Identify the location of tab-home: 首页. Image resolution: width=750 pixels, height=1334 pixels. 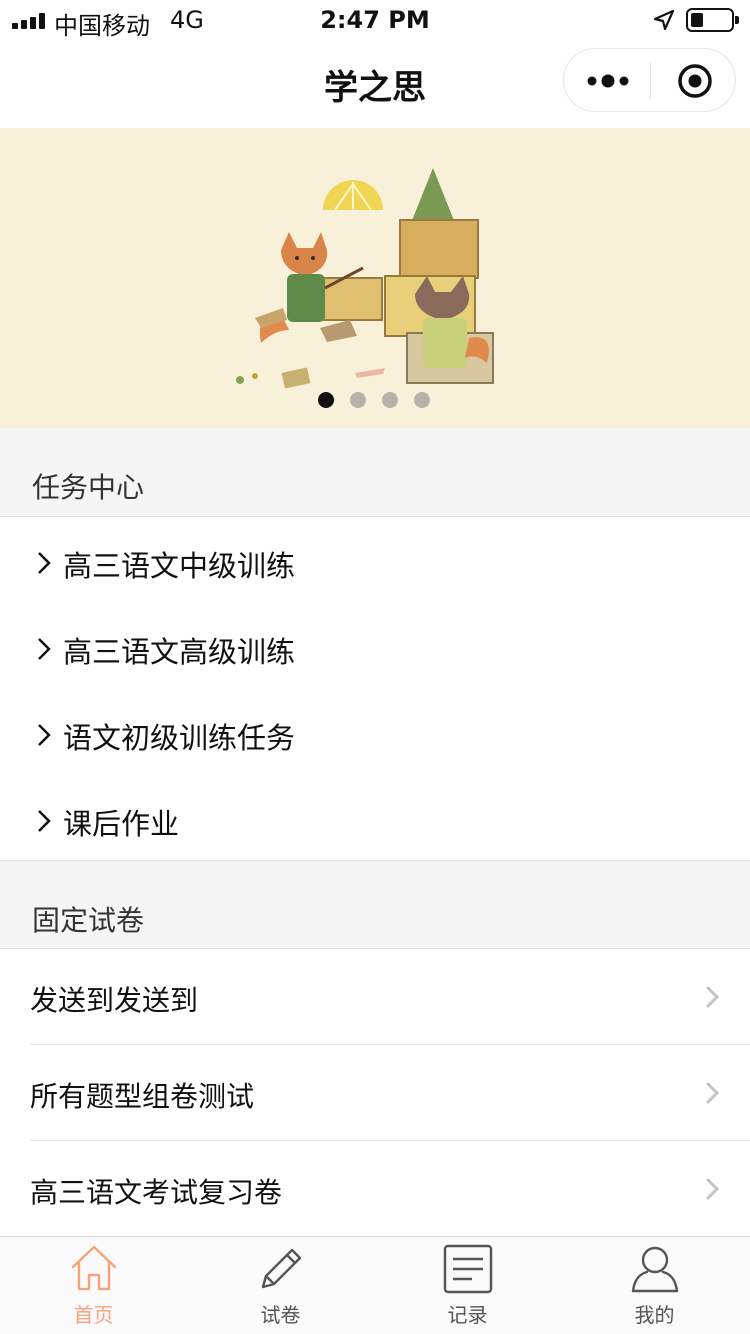
(93, 1285).